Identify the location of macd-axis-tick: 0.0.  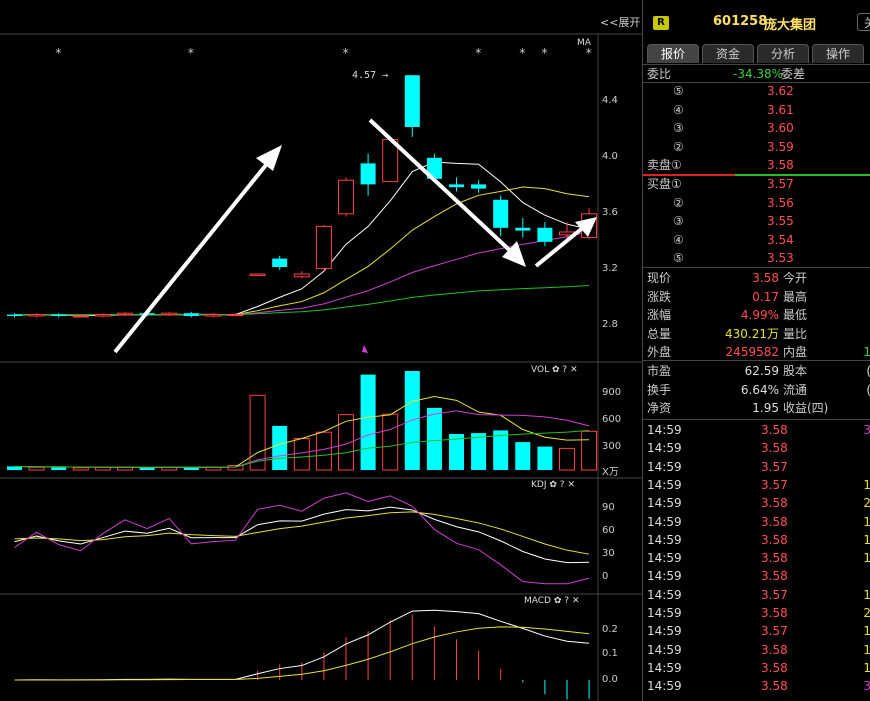
(610, 679).